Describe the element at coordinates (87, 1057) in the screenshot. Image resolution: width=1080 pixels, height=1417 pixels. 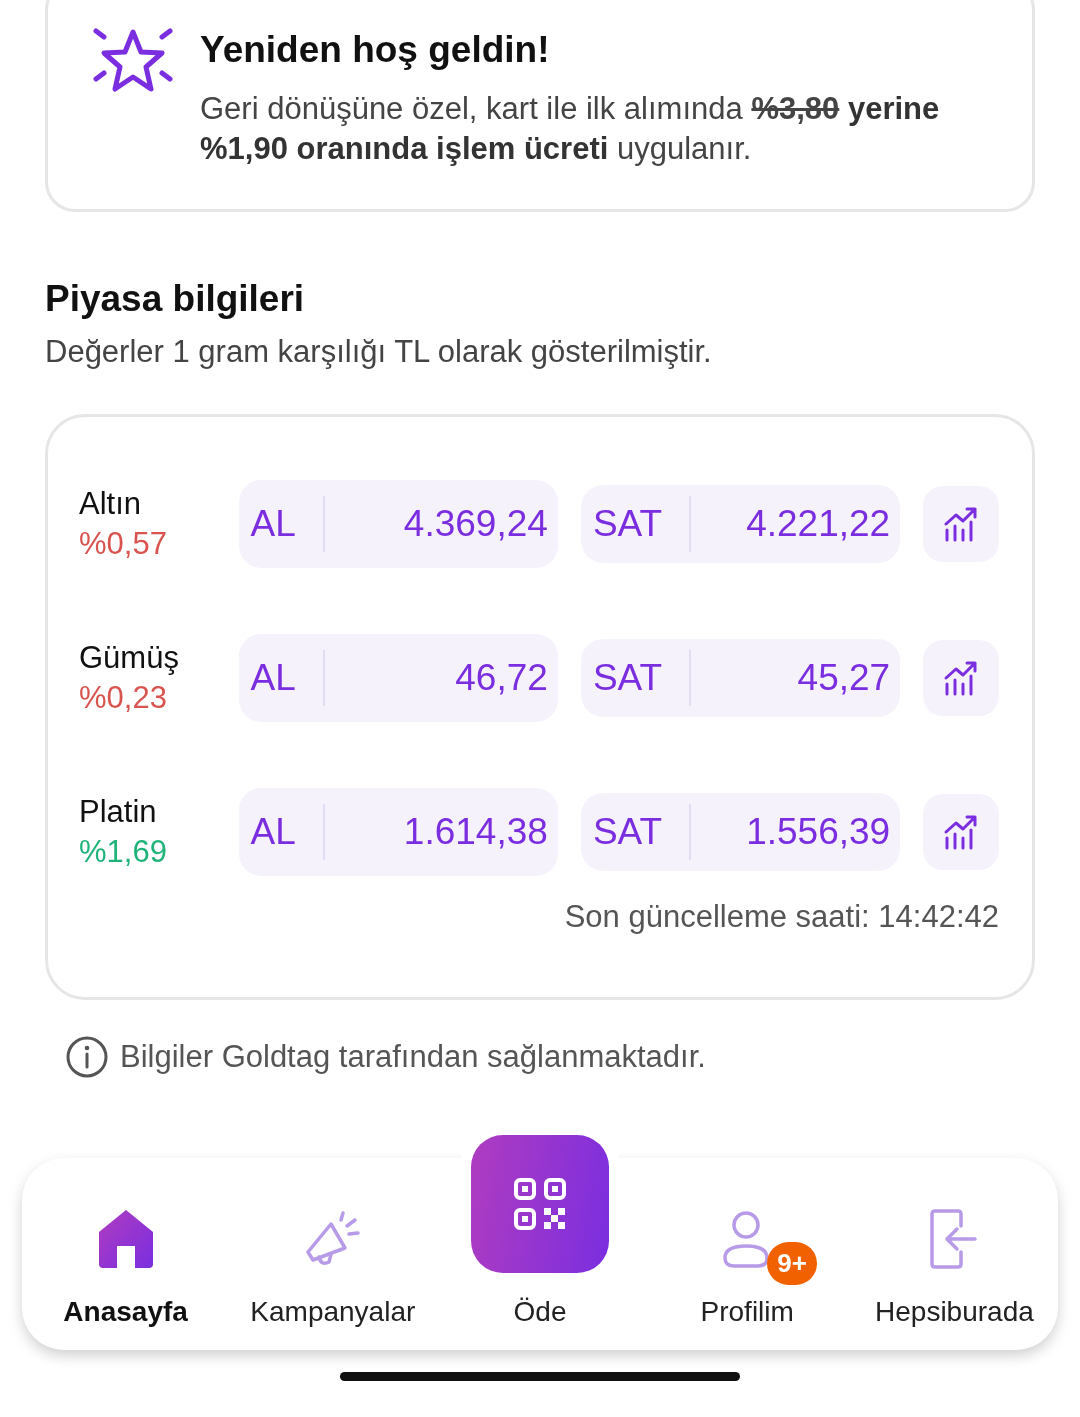
I see `info-icon` at that location.